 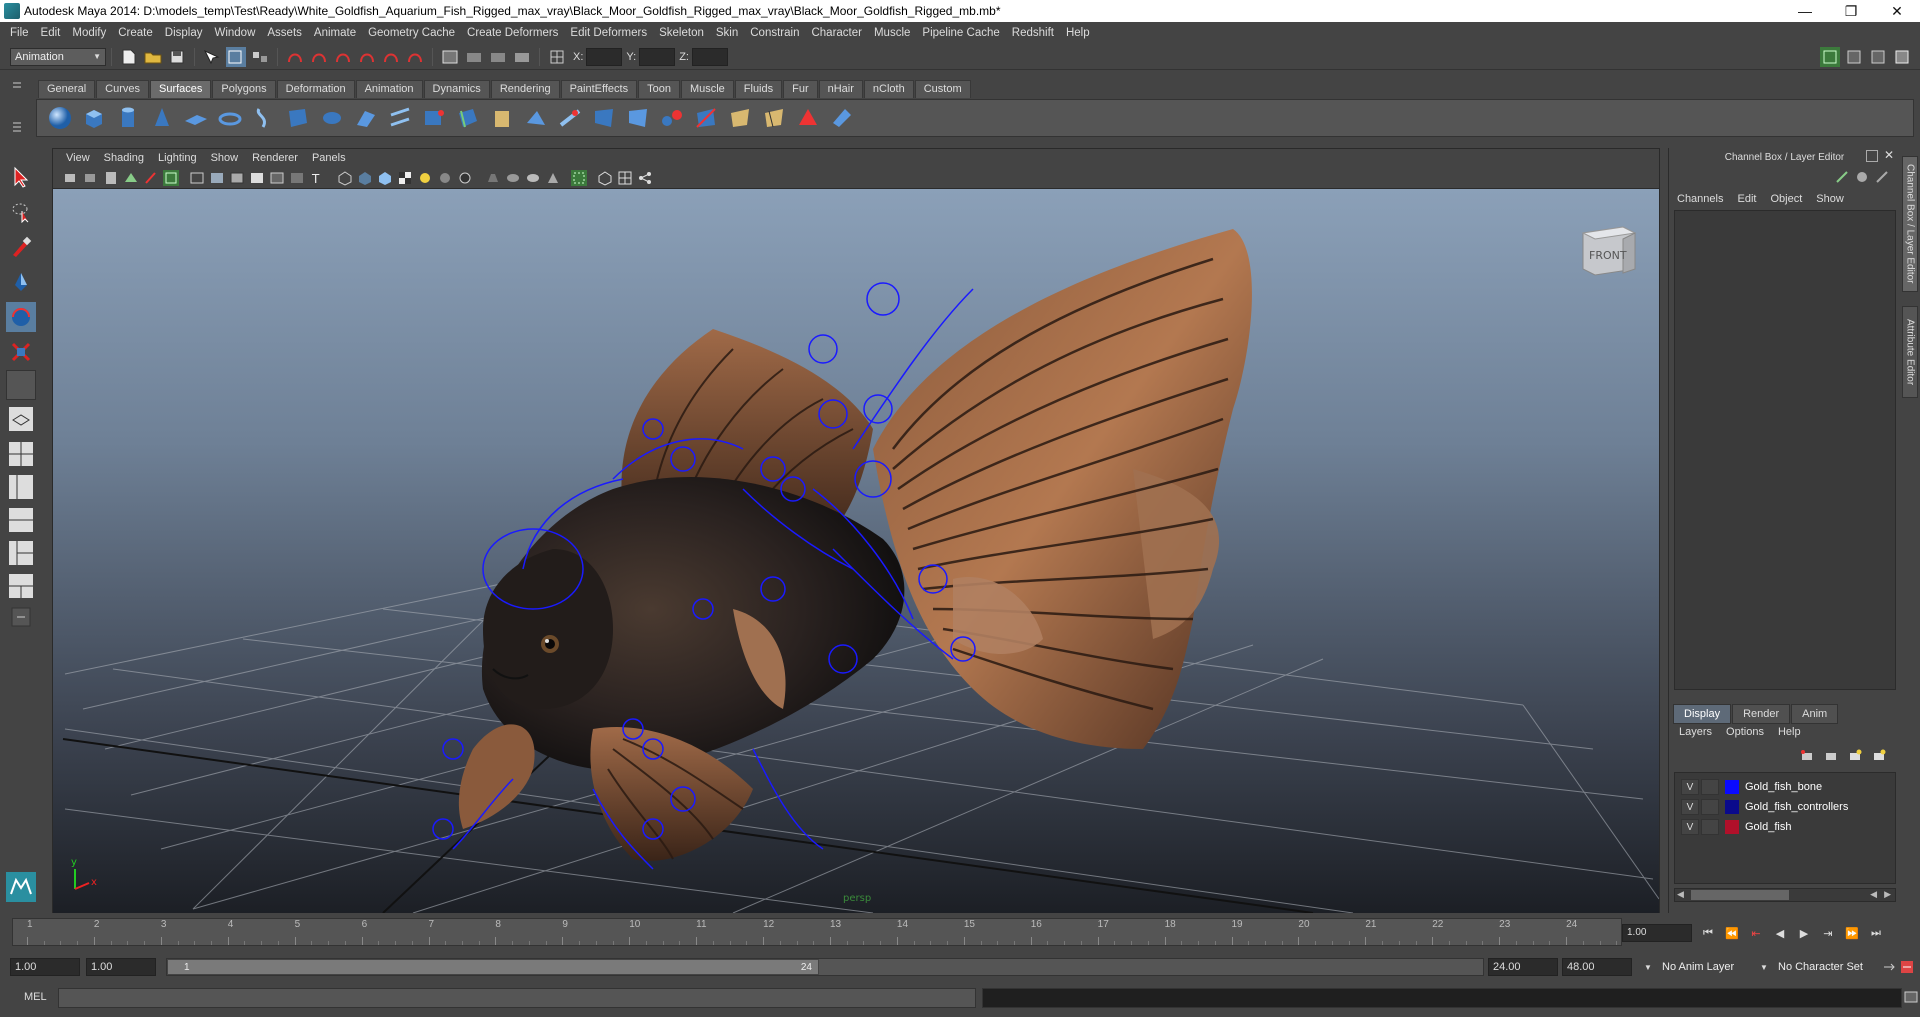 What do you see at coordinates (774, 33) in the screenshot?
I see `menu-constrain: Constrain` at bounding box center [774, 33].